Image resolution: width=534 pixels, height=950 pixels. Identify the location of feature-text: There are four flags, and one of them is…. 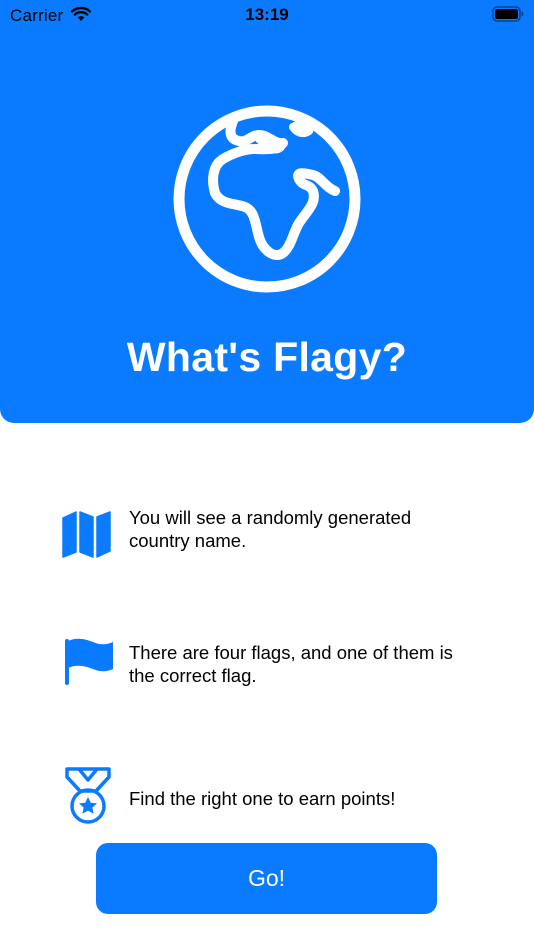
(319, 664).